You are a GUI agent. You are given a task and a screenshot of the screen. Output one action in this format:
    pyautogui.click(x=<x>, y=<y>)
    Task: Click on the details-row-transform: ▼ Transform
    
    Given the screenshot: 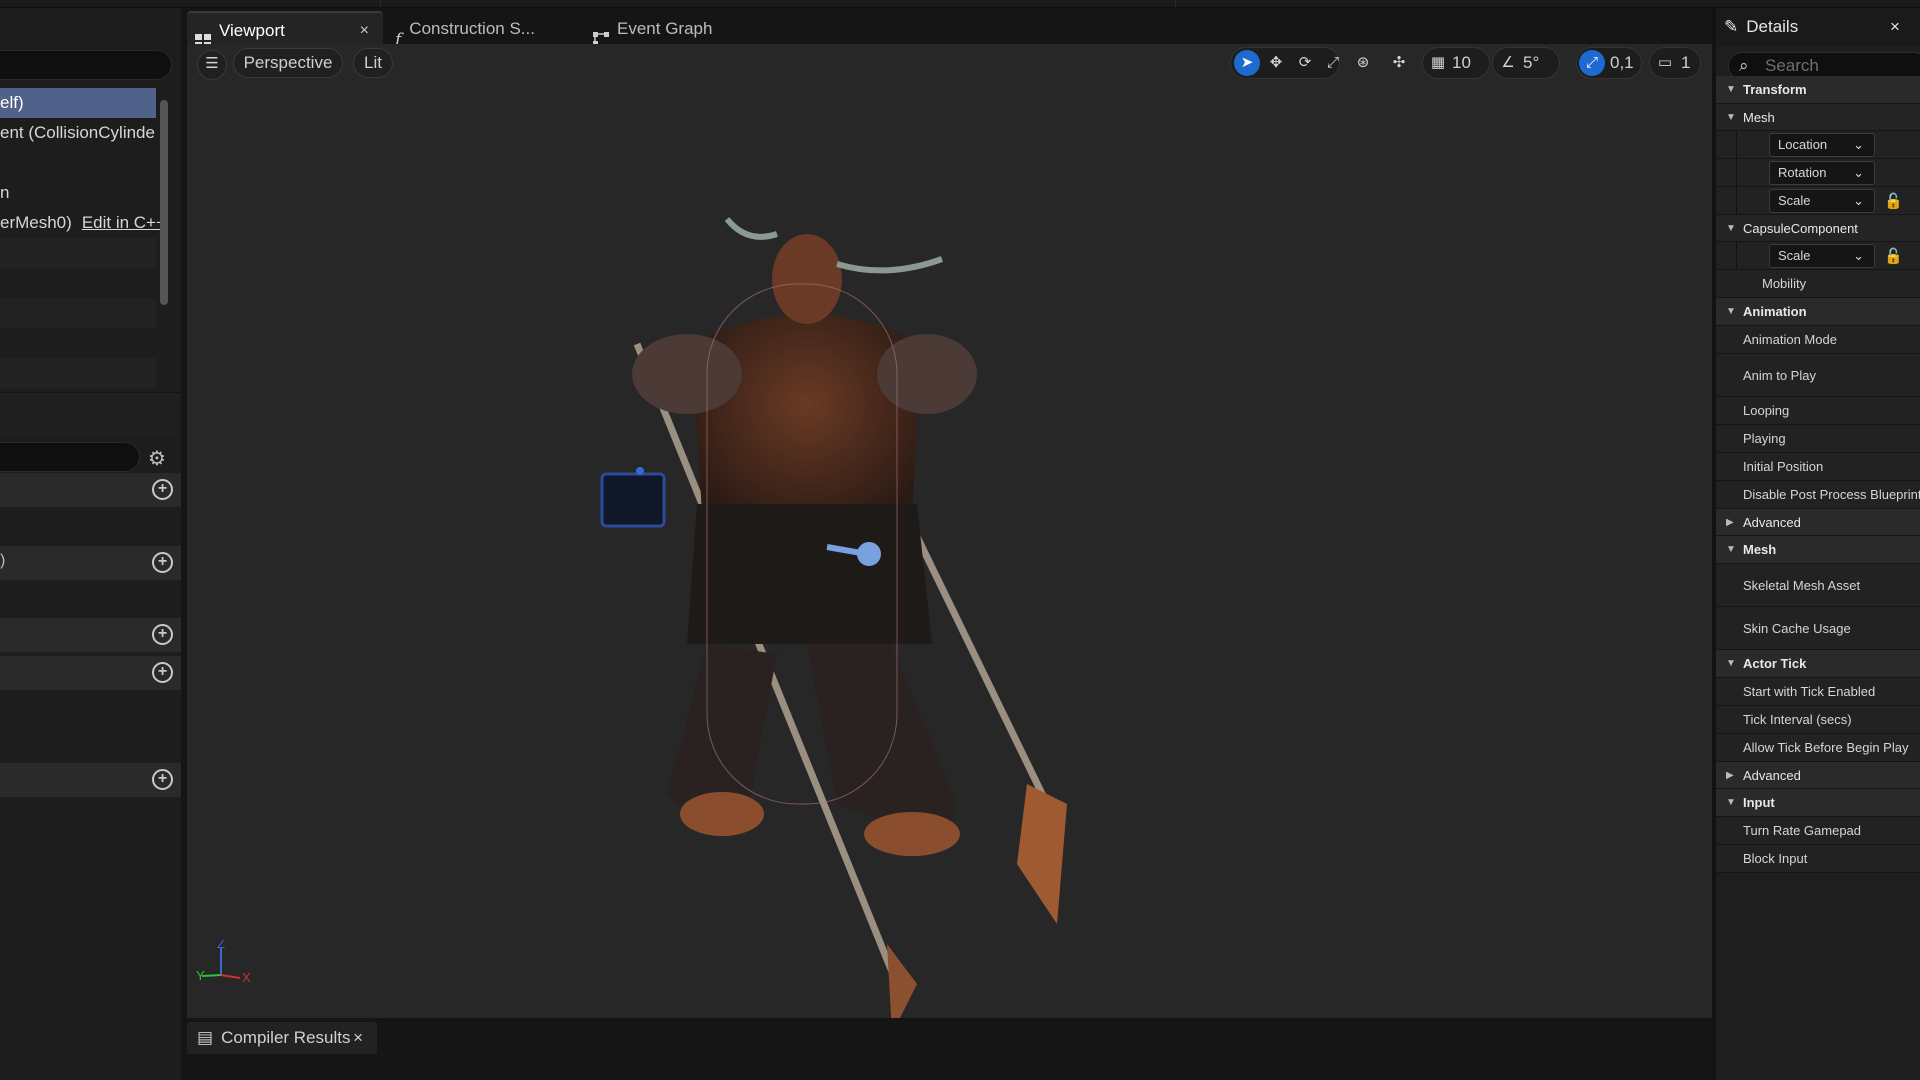 What is the action you would take?
    pyautogui.click(x=1818, y=90)
    